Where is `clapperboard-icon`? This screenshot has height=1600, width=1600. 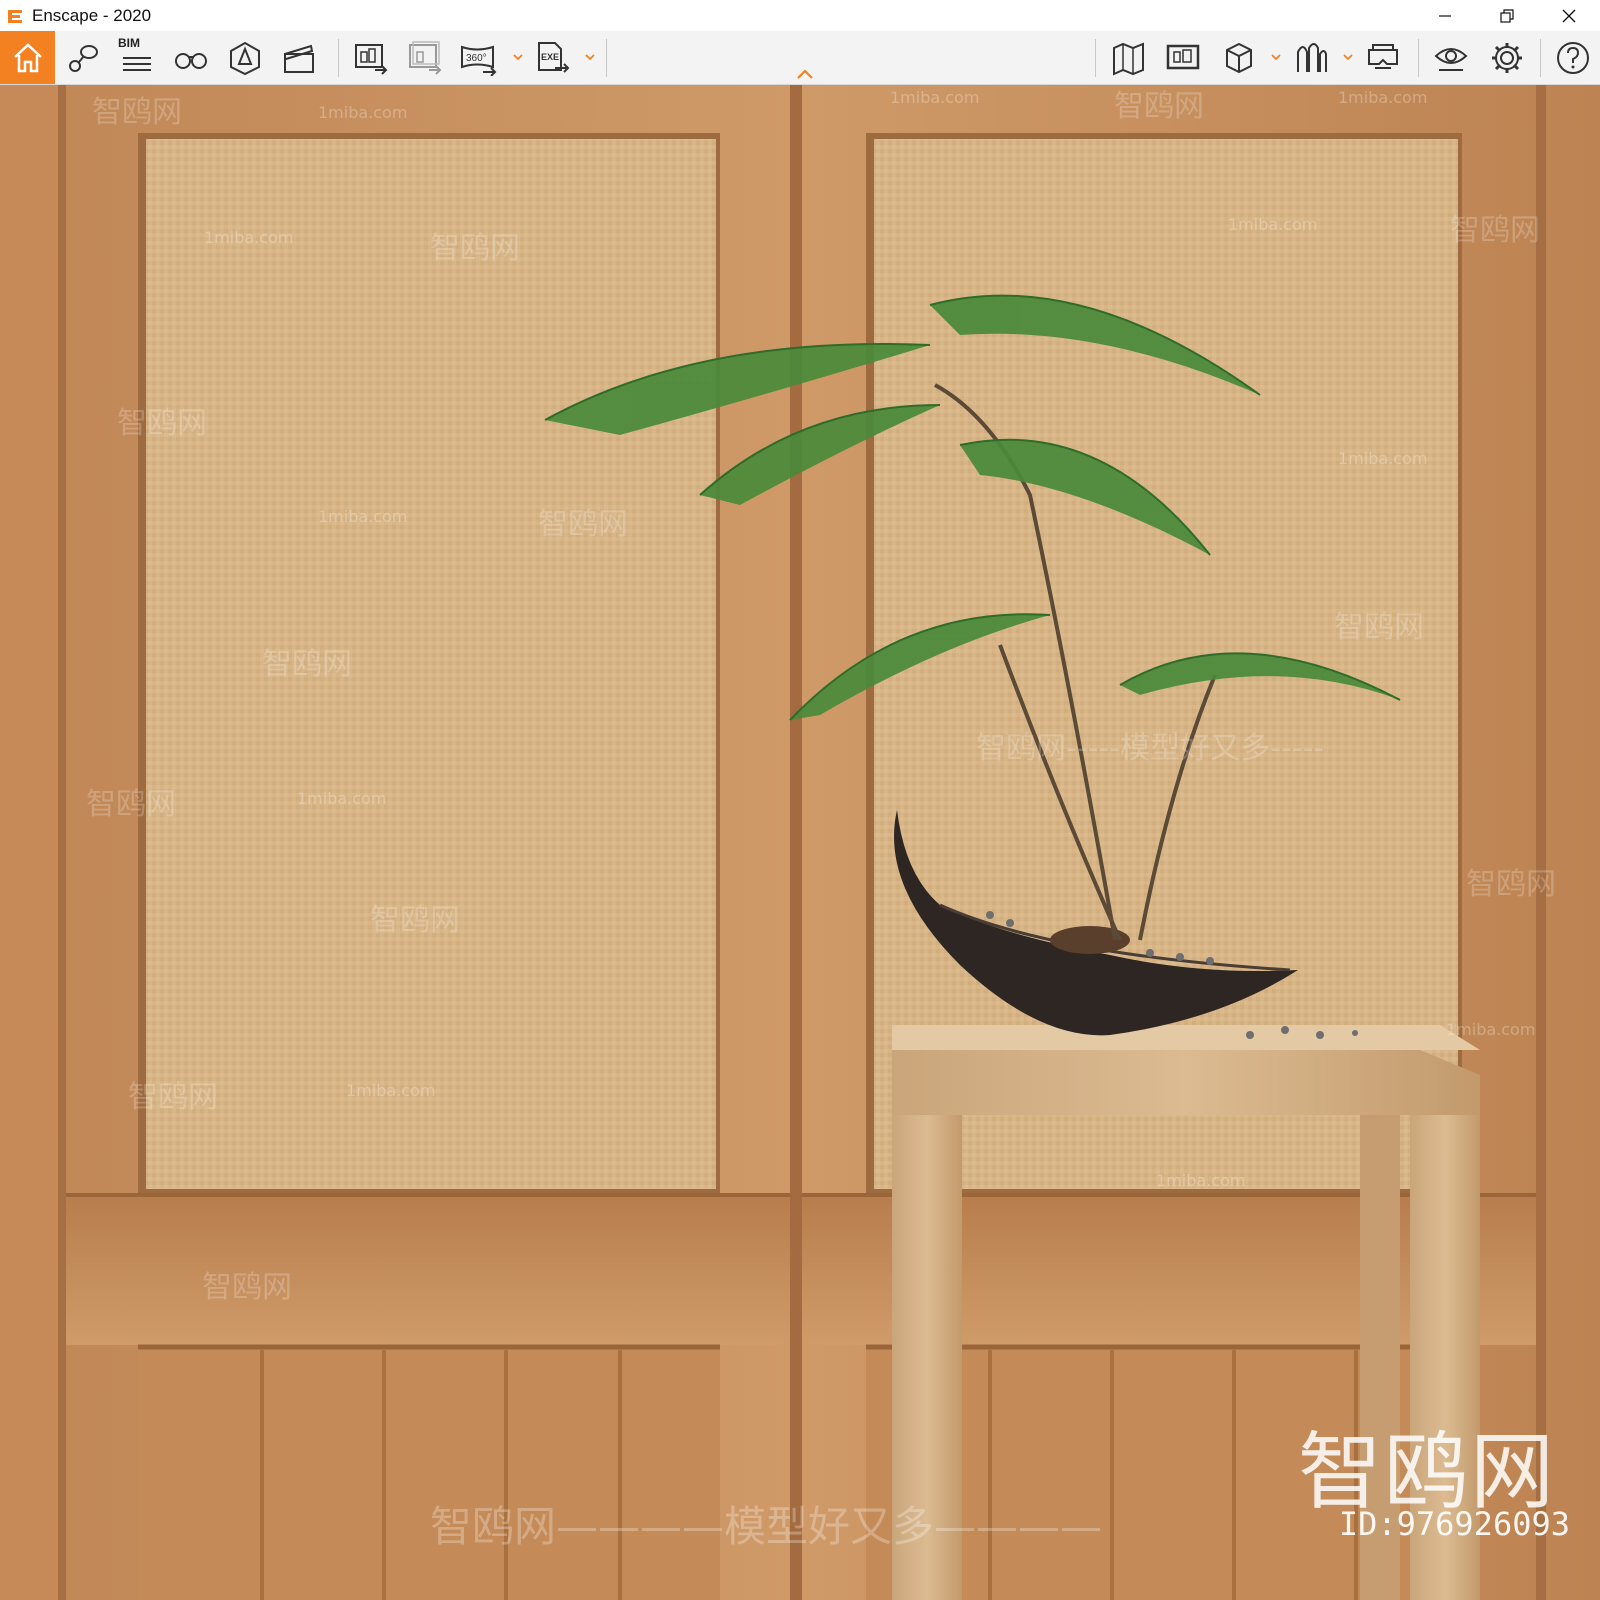 clapperboard-icon is located at coordinates (299, 58).